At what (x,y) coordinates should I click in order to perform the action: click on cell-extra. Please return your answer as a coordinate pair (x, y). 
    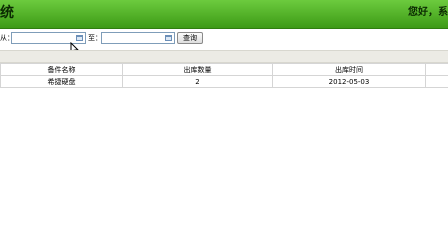
    Looking at the image, I should click on (436, 81).